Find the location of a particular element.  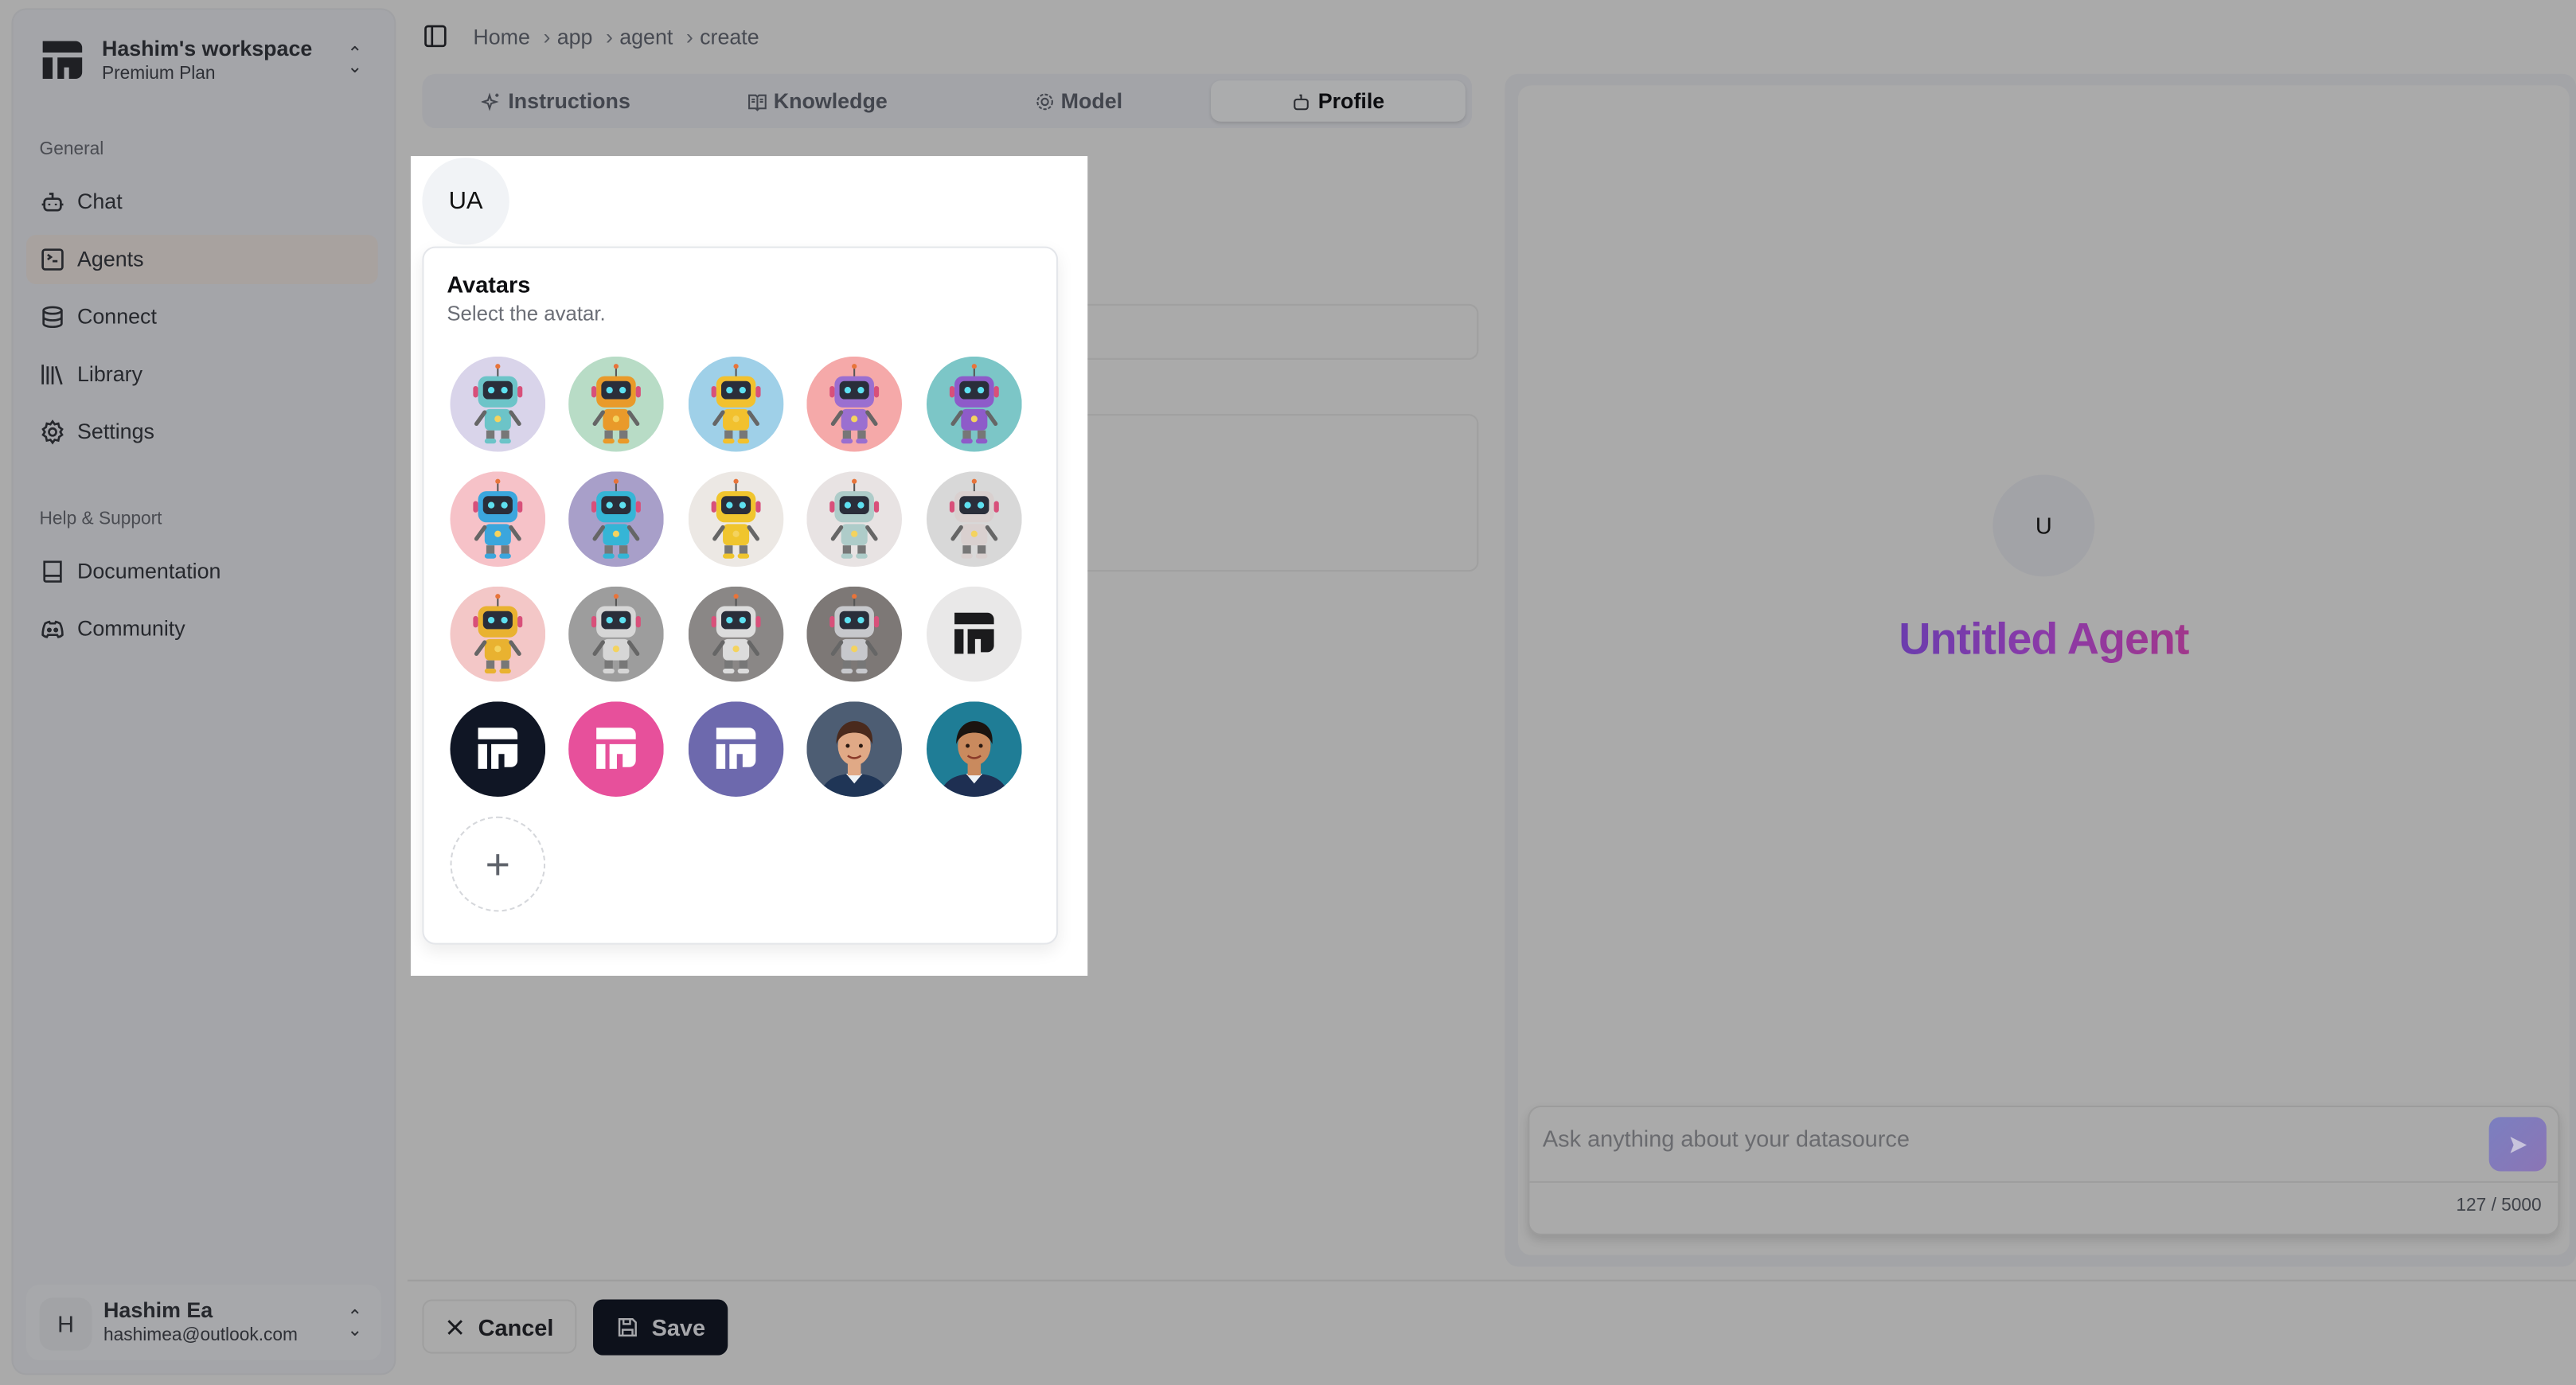

tab-instructions: Instructions is located at coordinates (556, 101).